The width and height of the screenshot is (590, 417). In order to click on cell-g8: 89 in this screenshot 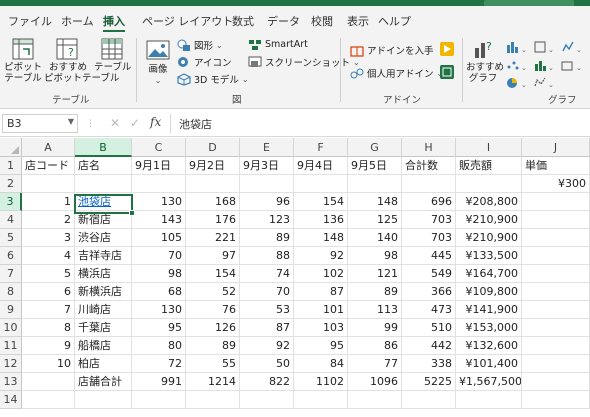, I will do `click(375, 292)`.